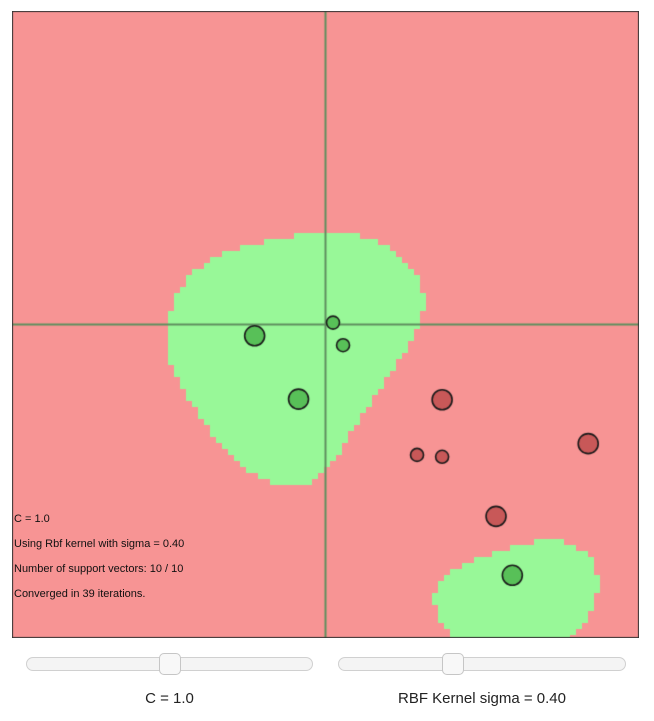  What do you see at coordinates (32, 519) in the screenshot?
I see `info-c-value: C = 1.0` at bounding box center [32, 519].